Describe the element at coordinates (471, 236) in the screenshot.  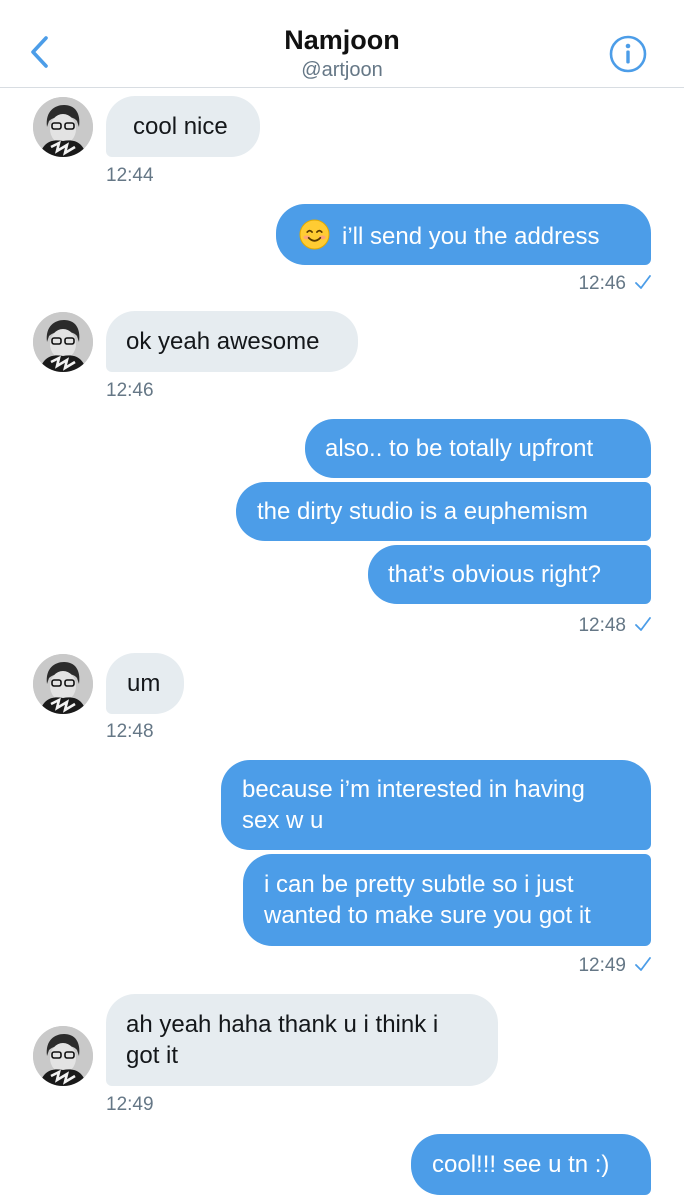
I see `message-text: i’ll send you the address` at that location.